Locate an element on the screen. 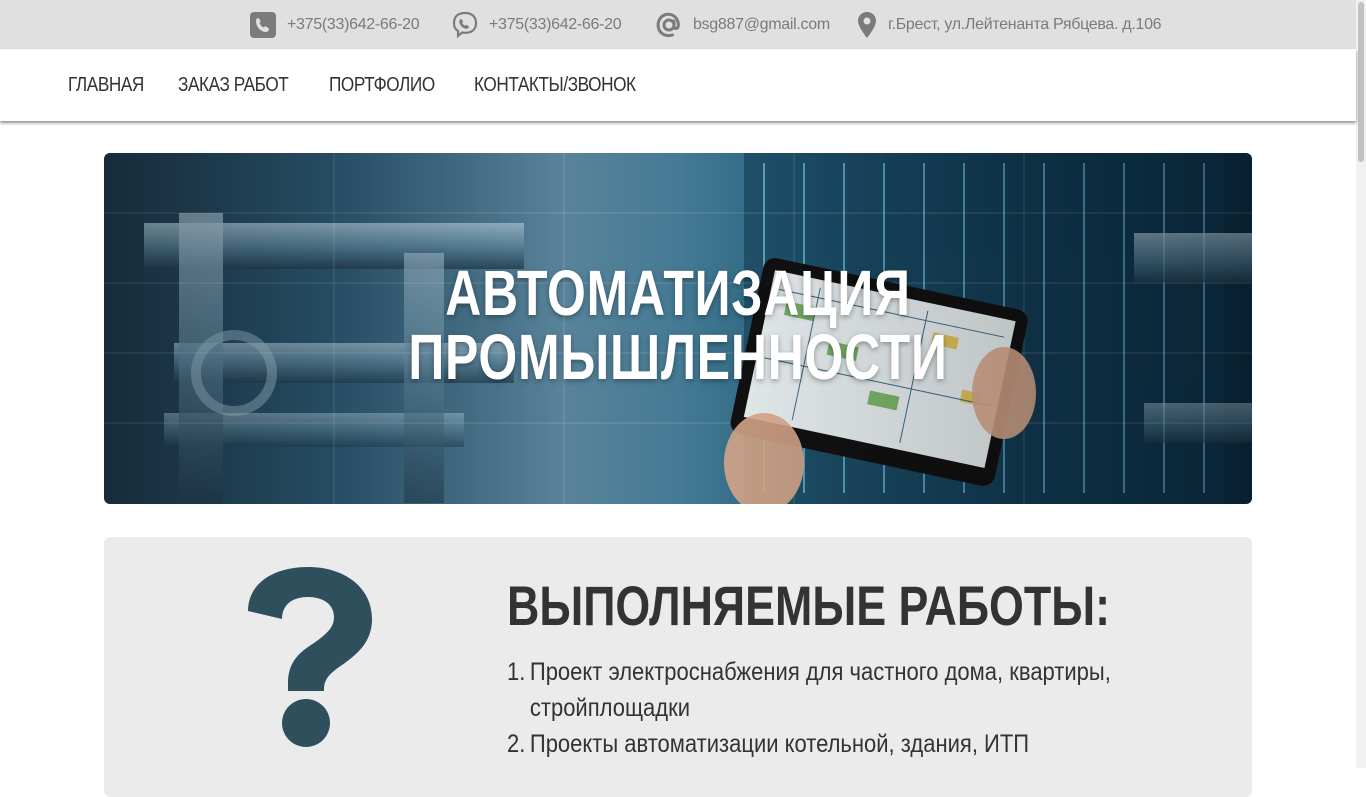 The height and width of the screenshot is (797, 1366). contact-viber: +375(33)642-66-20 is located at coordinates (536, 25).